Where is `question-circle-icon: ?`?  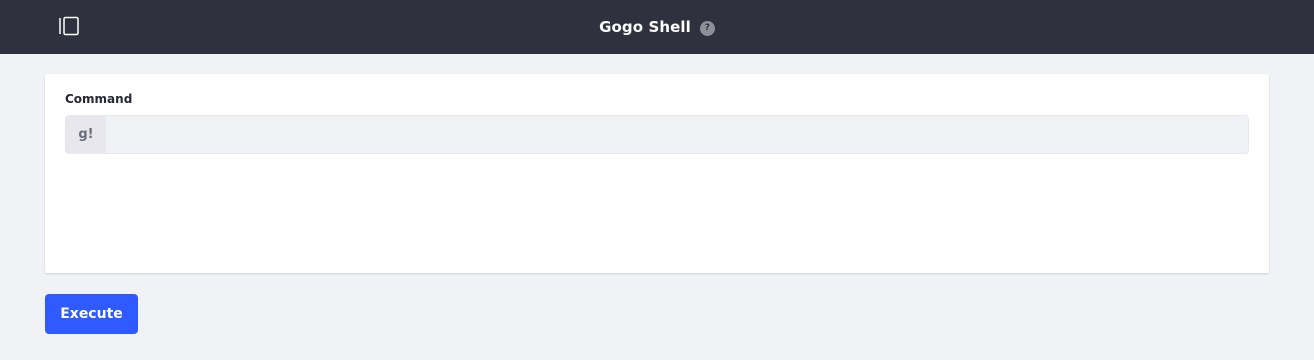
question-circle-icon: ? is located at coordinates (707, 28).